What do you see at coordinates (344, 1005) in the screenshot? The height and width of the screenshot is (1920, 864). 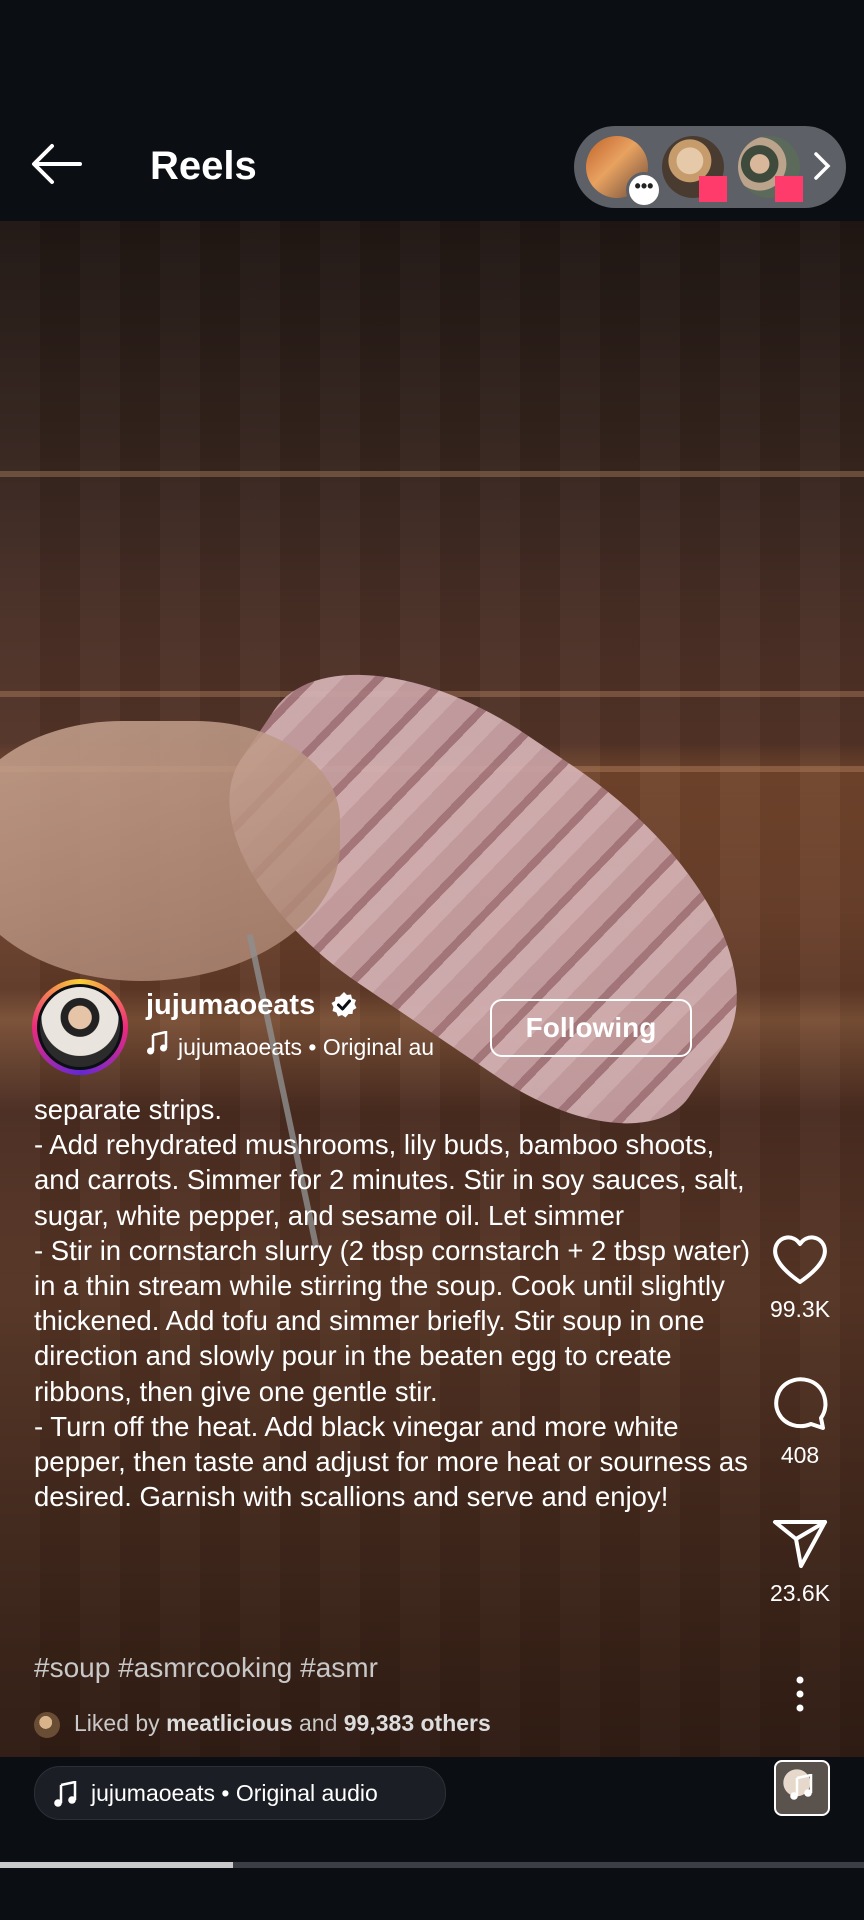 I see `verified-badge-icon` at bounding box center [344, 1005].